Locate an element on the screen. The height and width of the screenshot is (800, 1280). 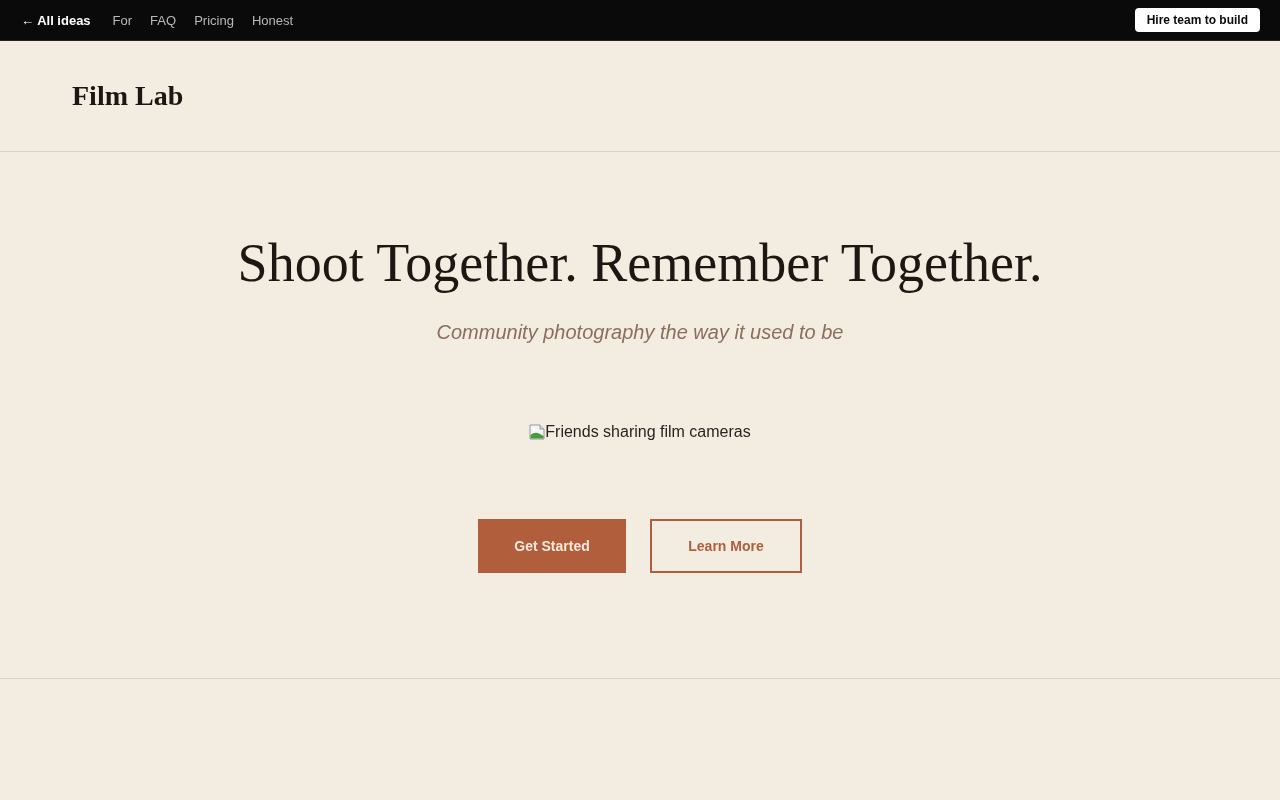
image-alt-text: Friends sharing film cameras is located at coordinates (648, 432).